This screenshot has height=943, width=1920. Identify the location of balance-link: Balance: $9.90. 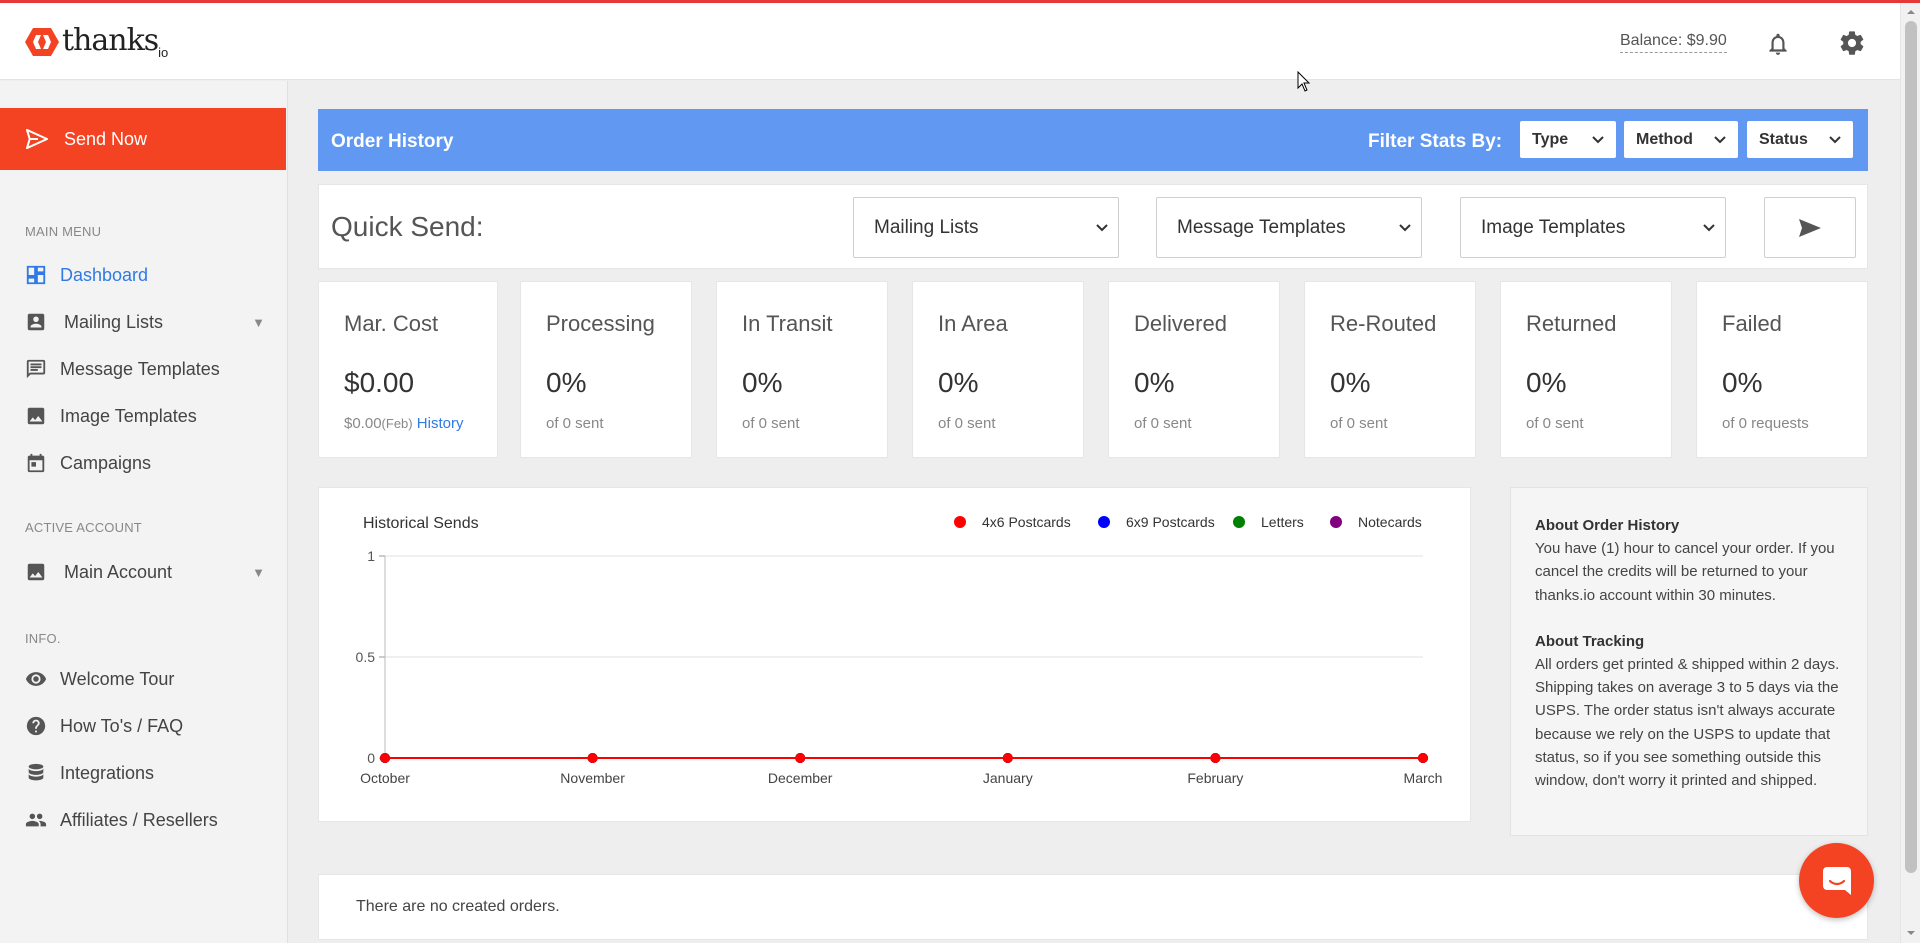
(1673, 42).